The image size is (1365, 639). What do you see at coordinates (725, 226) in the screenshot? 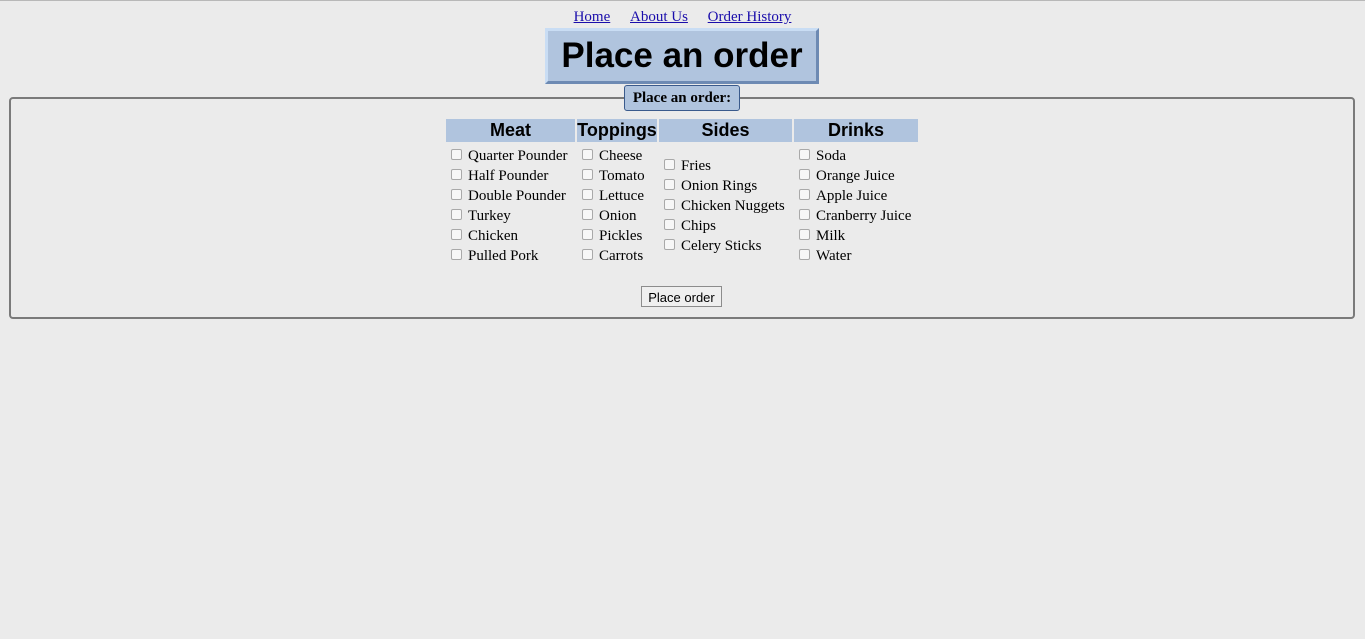
I see `option-item: Chips` at bounding box center [725, 226].